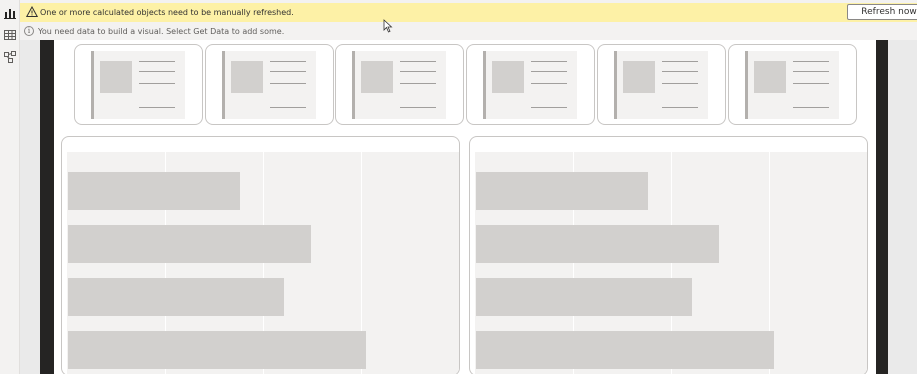 This screenshot has height=374, width=917. Describe the element at coordinates (388, 26) in the screenshot. I see `mouse-cursor-icon` at that location.